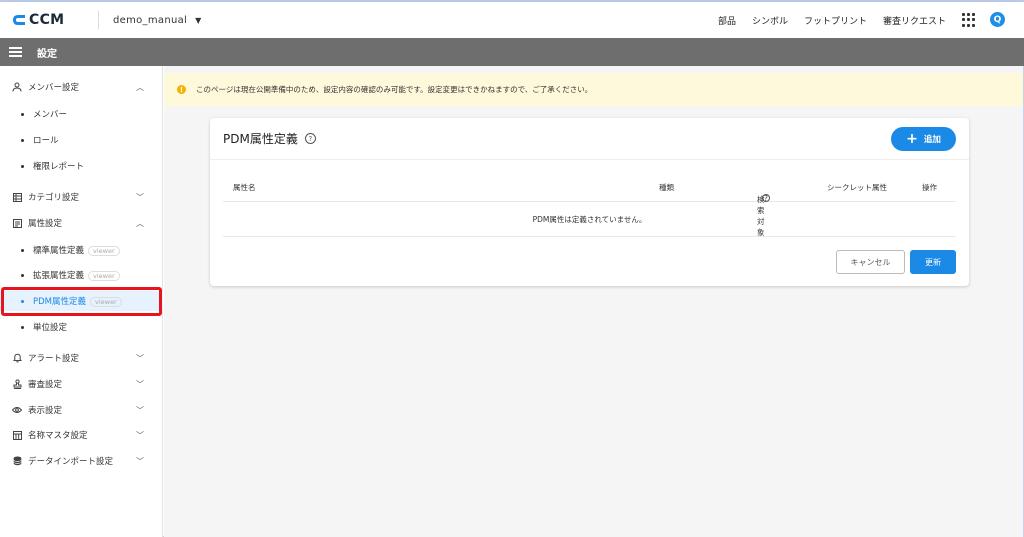 The height and width of the screenshot is (537, 1024). I want to click on col-secret-attr: シークレット属性, so click(857, 187).